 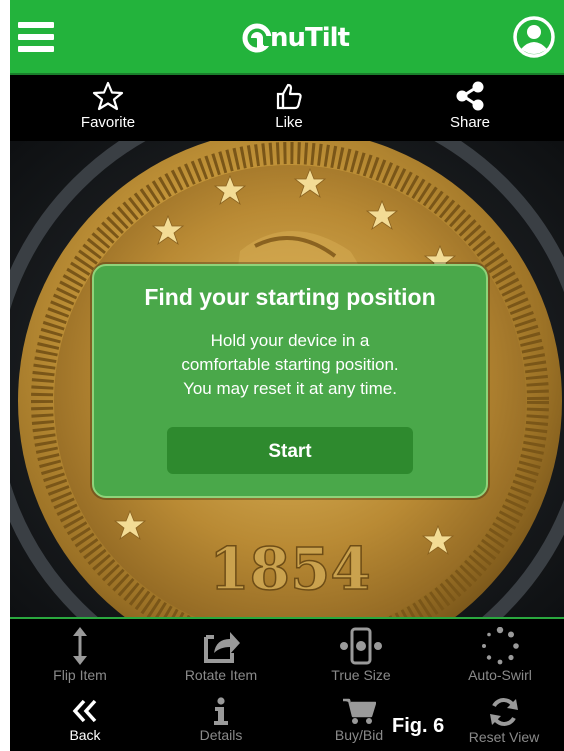 I want to click on details-button: Details, so click(x=221, y=720).